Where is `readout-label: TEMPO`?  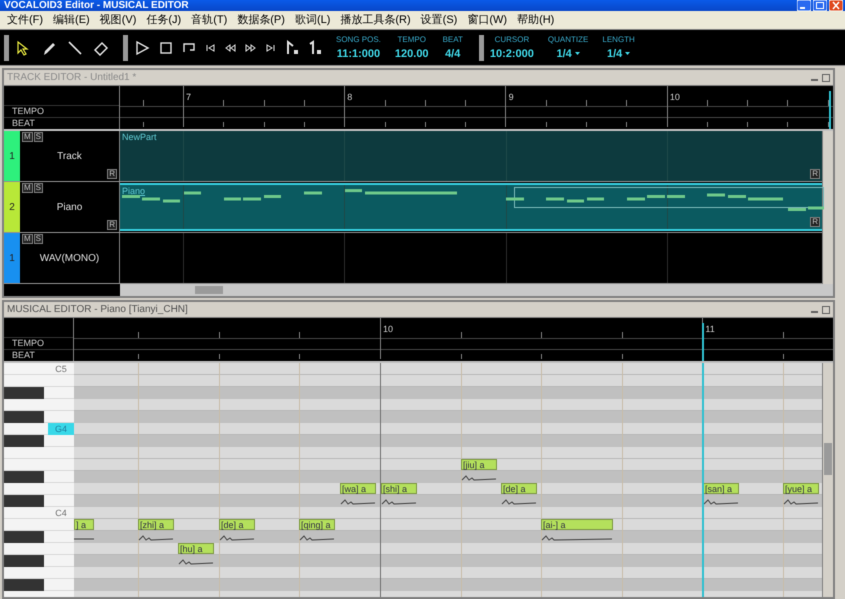
readout-label: TEMPO is located at coordinates (412, 40).